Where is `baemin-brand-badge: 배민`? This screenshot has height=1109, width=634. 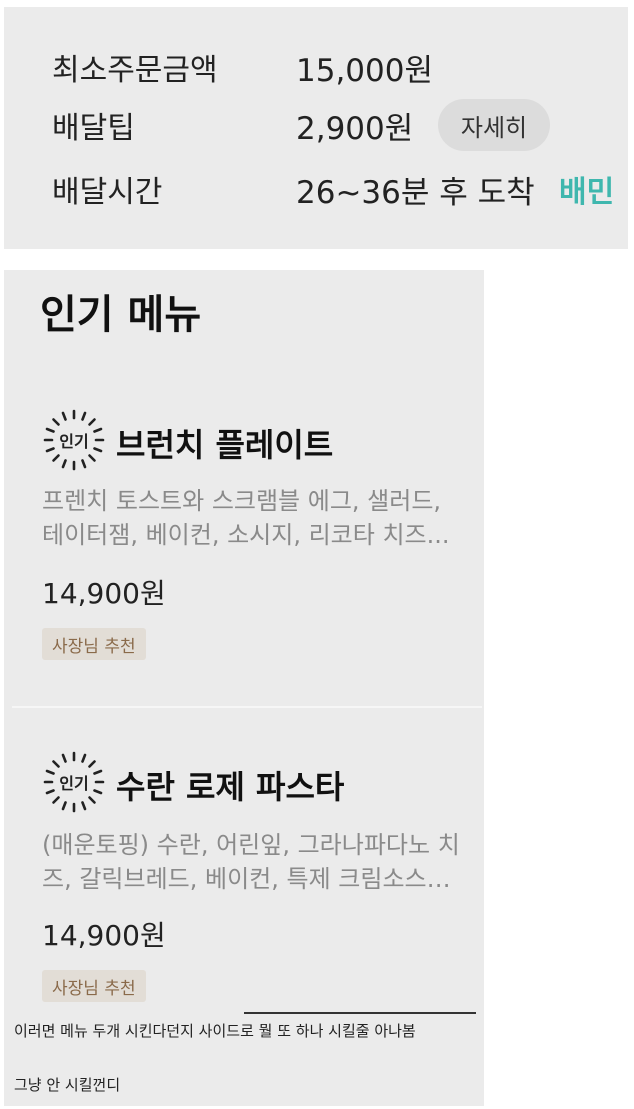 baemin-brand-badge: 배민 is located at coordinates (587, 192).